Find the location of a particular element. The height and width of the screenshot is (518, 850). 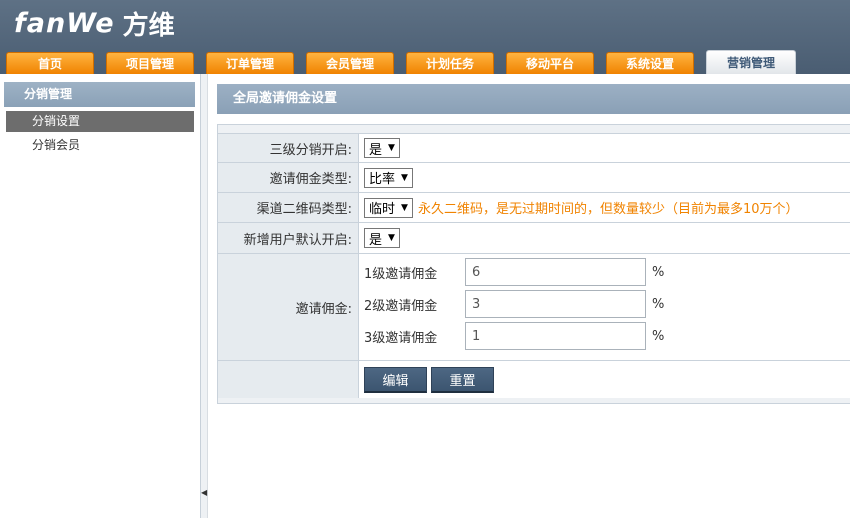

main-nav: 首页 项目管理 订单管理 会员管理 计划任务 移动平台 系统设置 营销管理 is located at coordinates (407, 62).